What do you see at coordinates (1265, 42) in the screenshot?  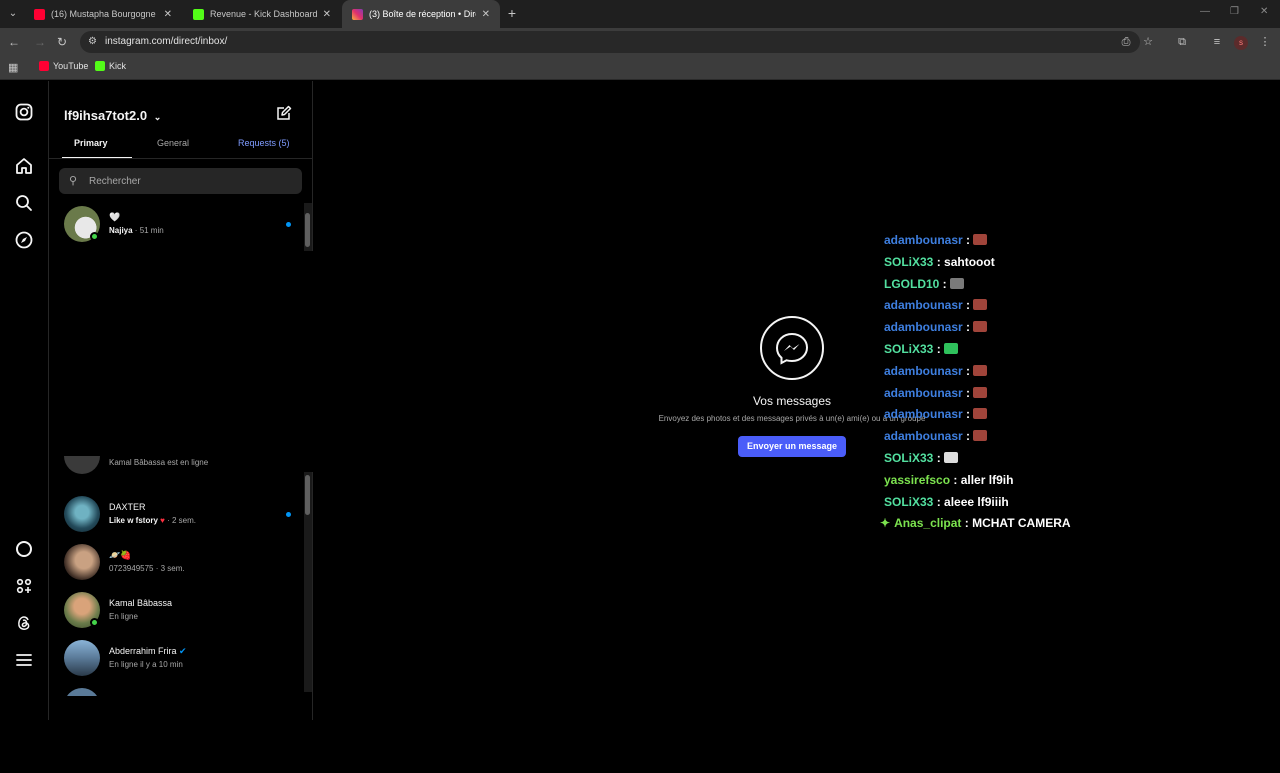 I see `browser-menu-kebab-icon: ⋮` at bounding box center [1265, 42].